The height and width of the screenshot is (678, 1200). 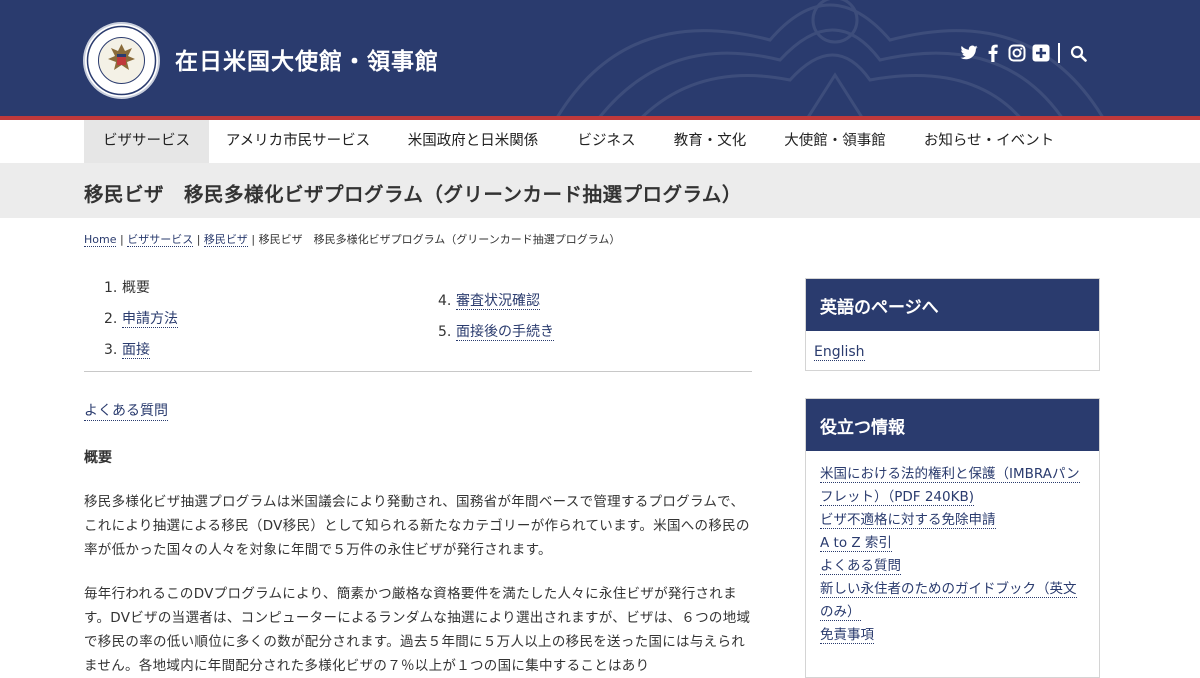 What do you see at coordinates (111, 288) in the screenshot?
I see `toc-number: 1.` at bounding box center [111, 288].